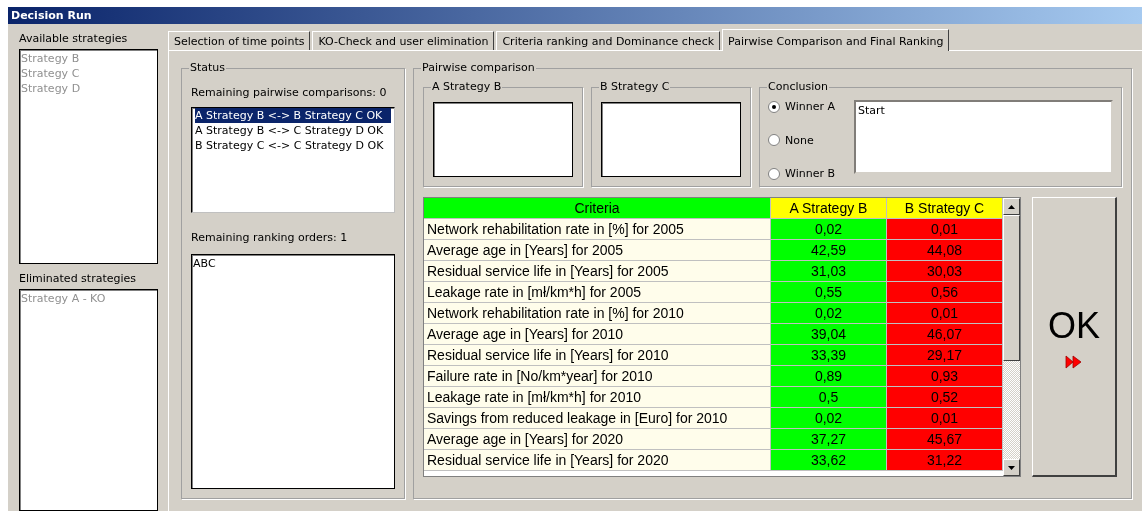  I want to click on table-cell: 29,17, so click(945, 355).